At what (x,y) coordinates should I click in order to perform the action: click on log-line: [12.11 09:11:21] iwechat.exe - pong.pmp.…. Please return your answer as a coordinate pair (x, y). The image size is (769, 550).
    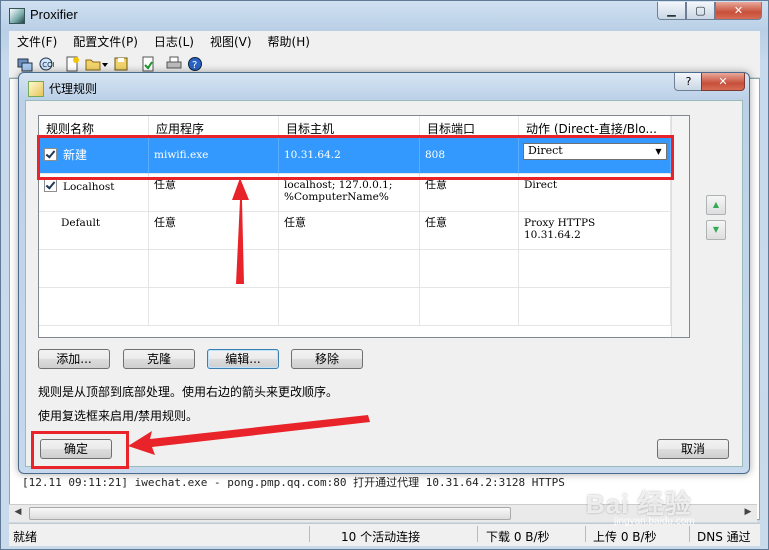
    Looking at the image, I should click on (293, 482).